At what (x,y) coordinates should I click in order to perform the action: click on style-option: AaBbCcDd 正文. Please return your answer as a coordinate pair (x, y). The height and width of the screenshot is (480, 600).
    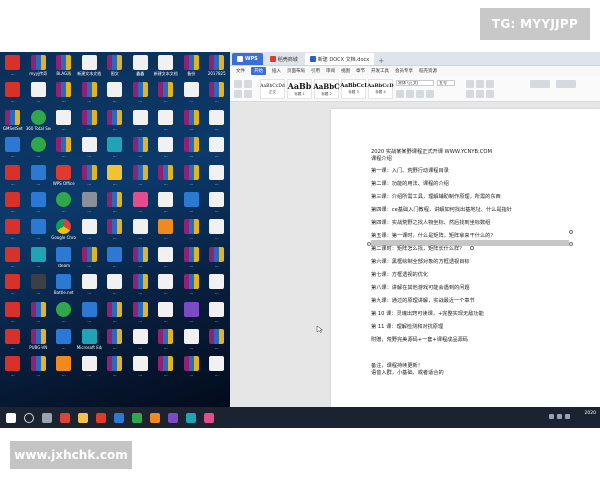
    Looking at the image, I should click on (272, 89).